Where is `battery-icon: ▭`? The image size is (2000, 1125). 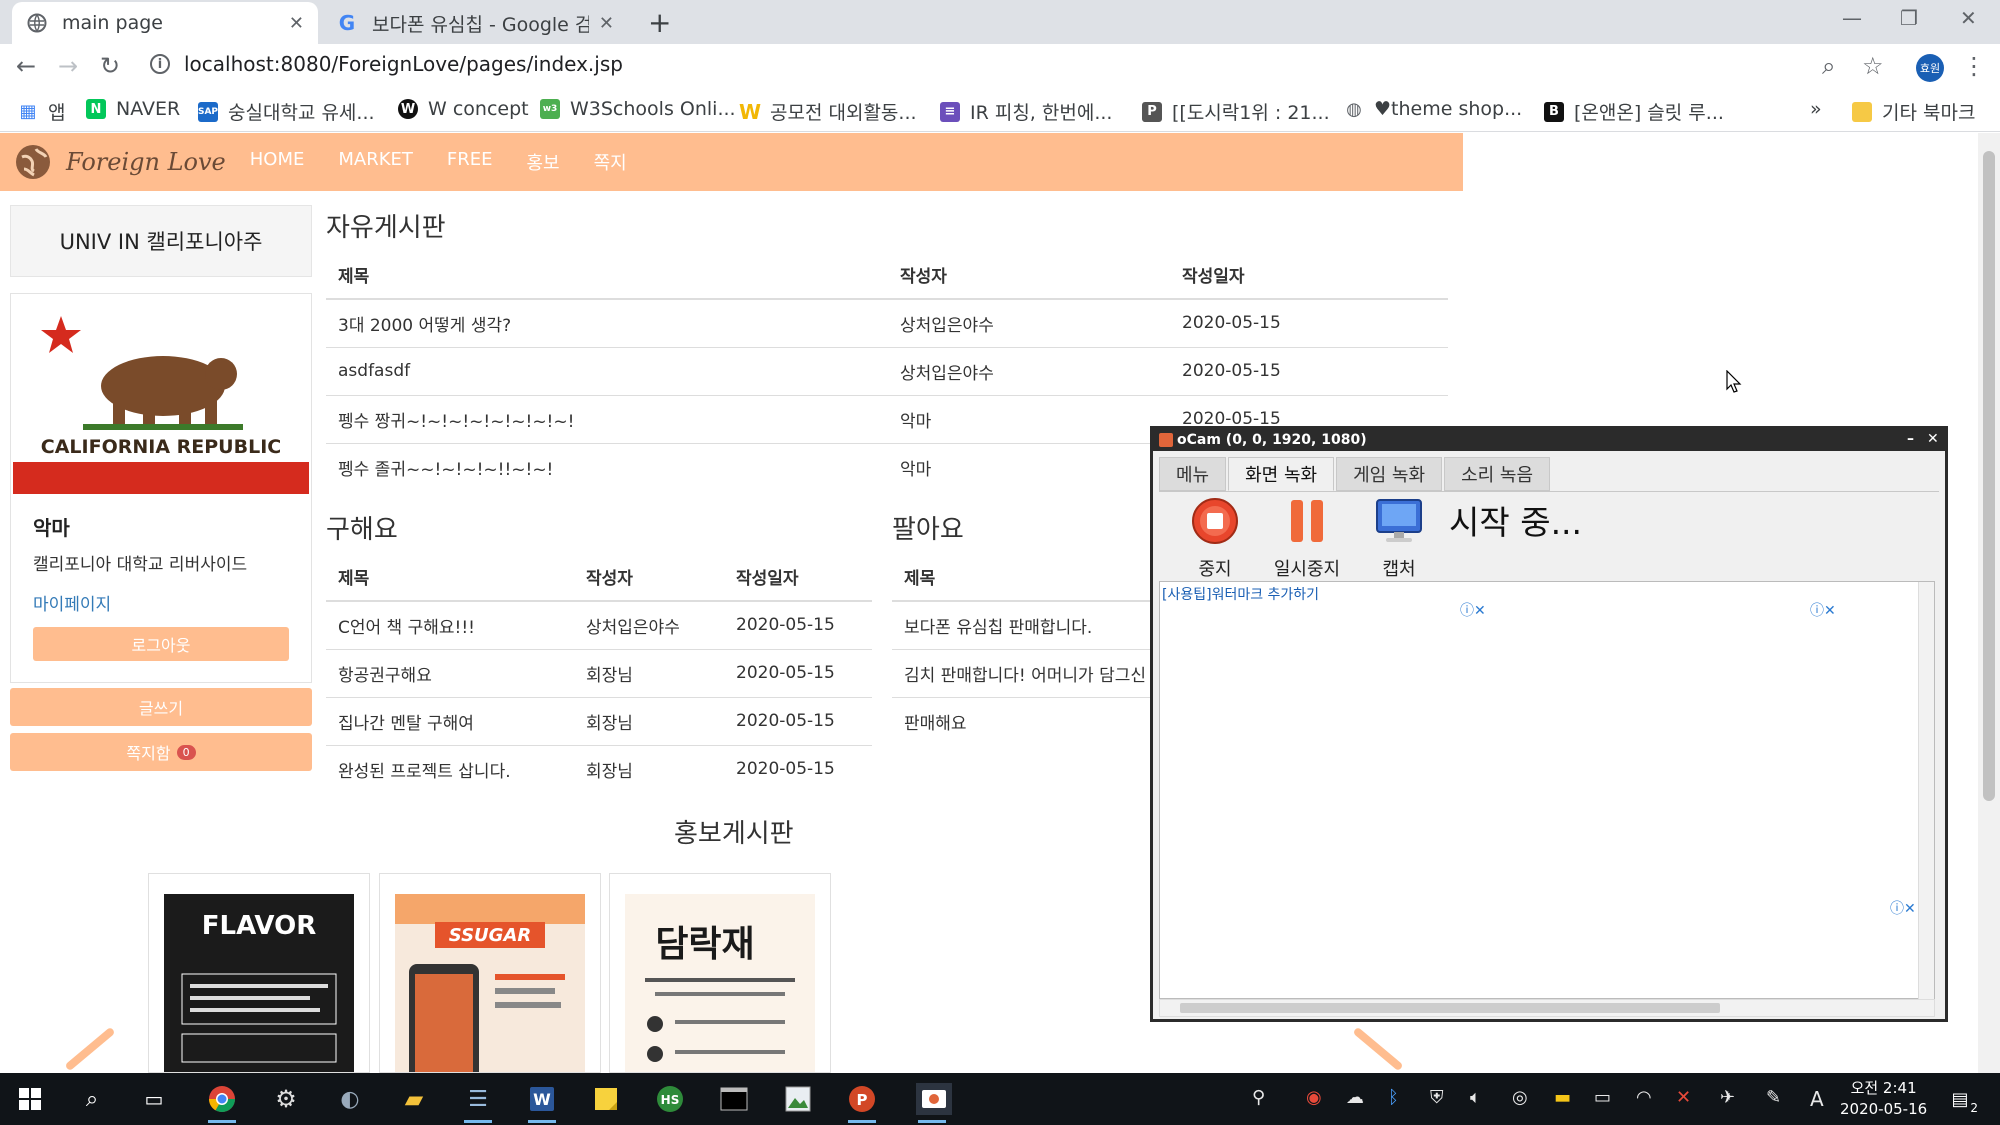 battery-icon: ▭ is located at coordinates (1602, 1097).